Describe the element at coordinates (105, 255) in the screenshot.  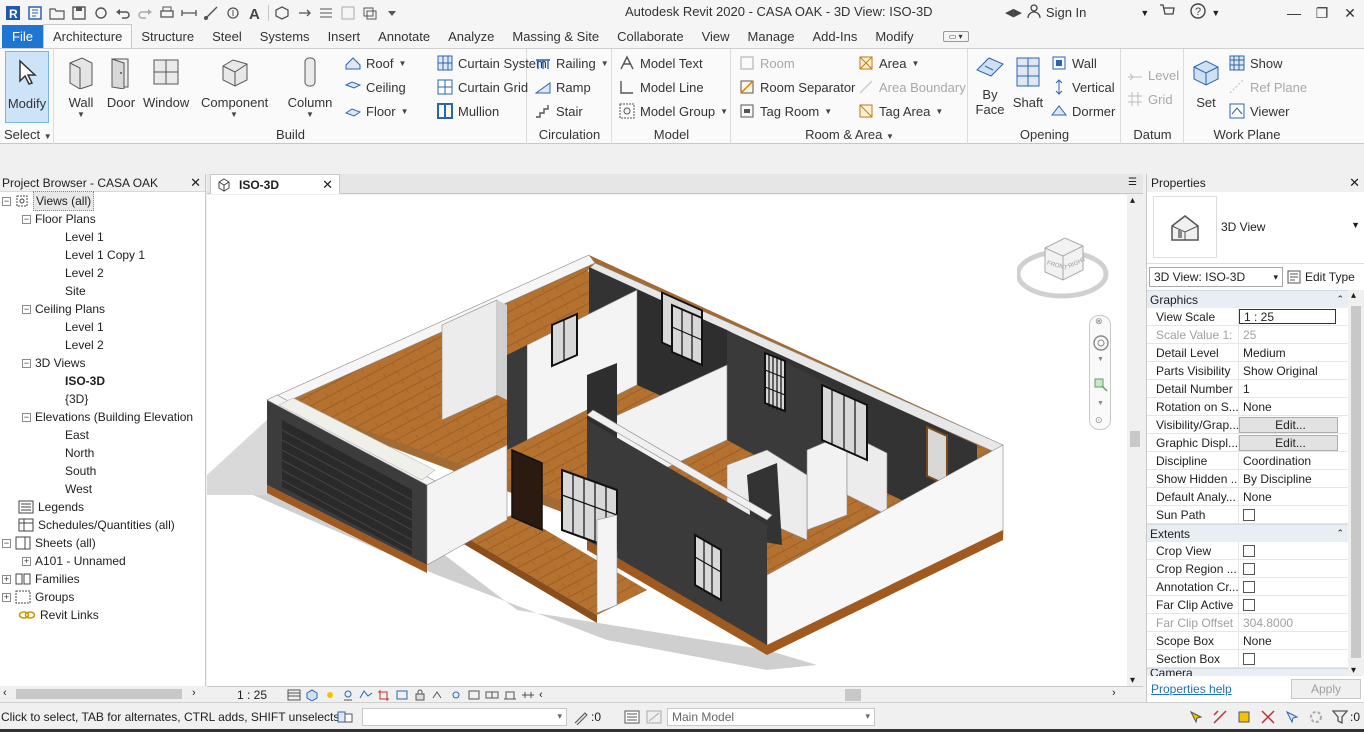
I see `tree-node-view: Level 1 Copy 1` at that location.